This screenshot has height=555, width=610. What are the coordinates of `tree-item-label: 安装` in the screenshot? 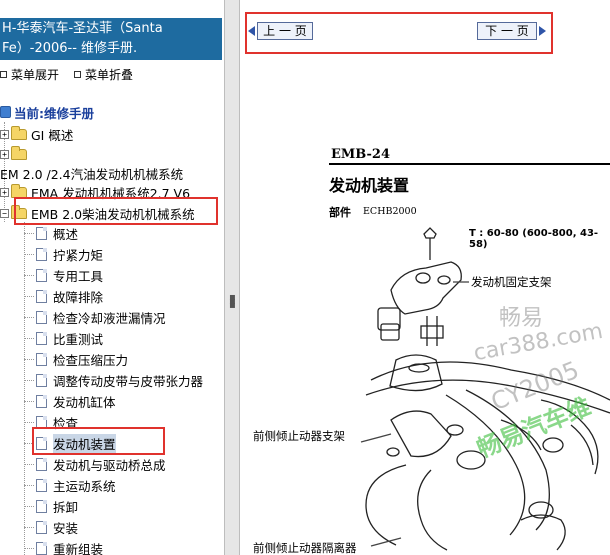 It's located at (66, 528).